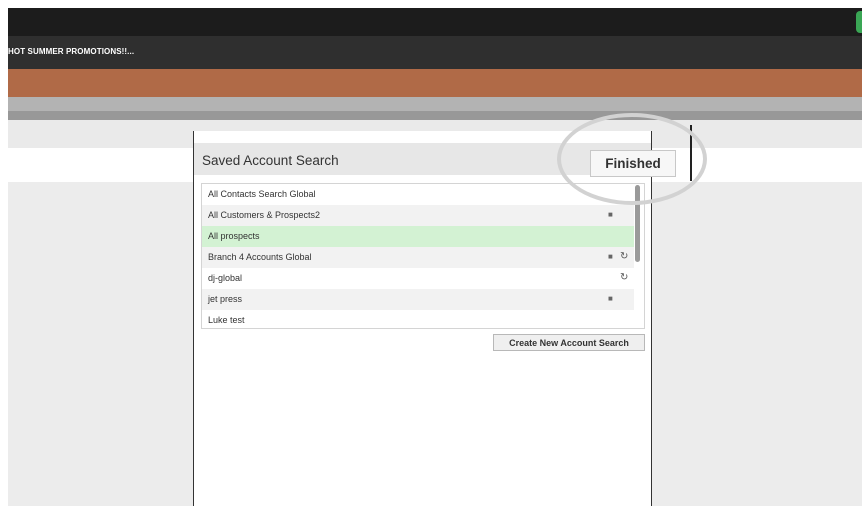 The height and width of the screenshot is (506, 862). Describe the element at coordinates (264, 215) in the screenshot. I see `list-item-label: All Customers & Prospects2` at that location.